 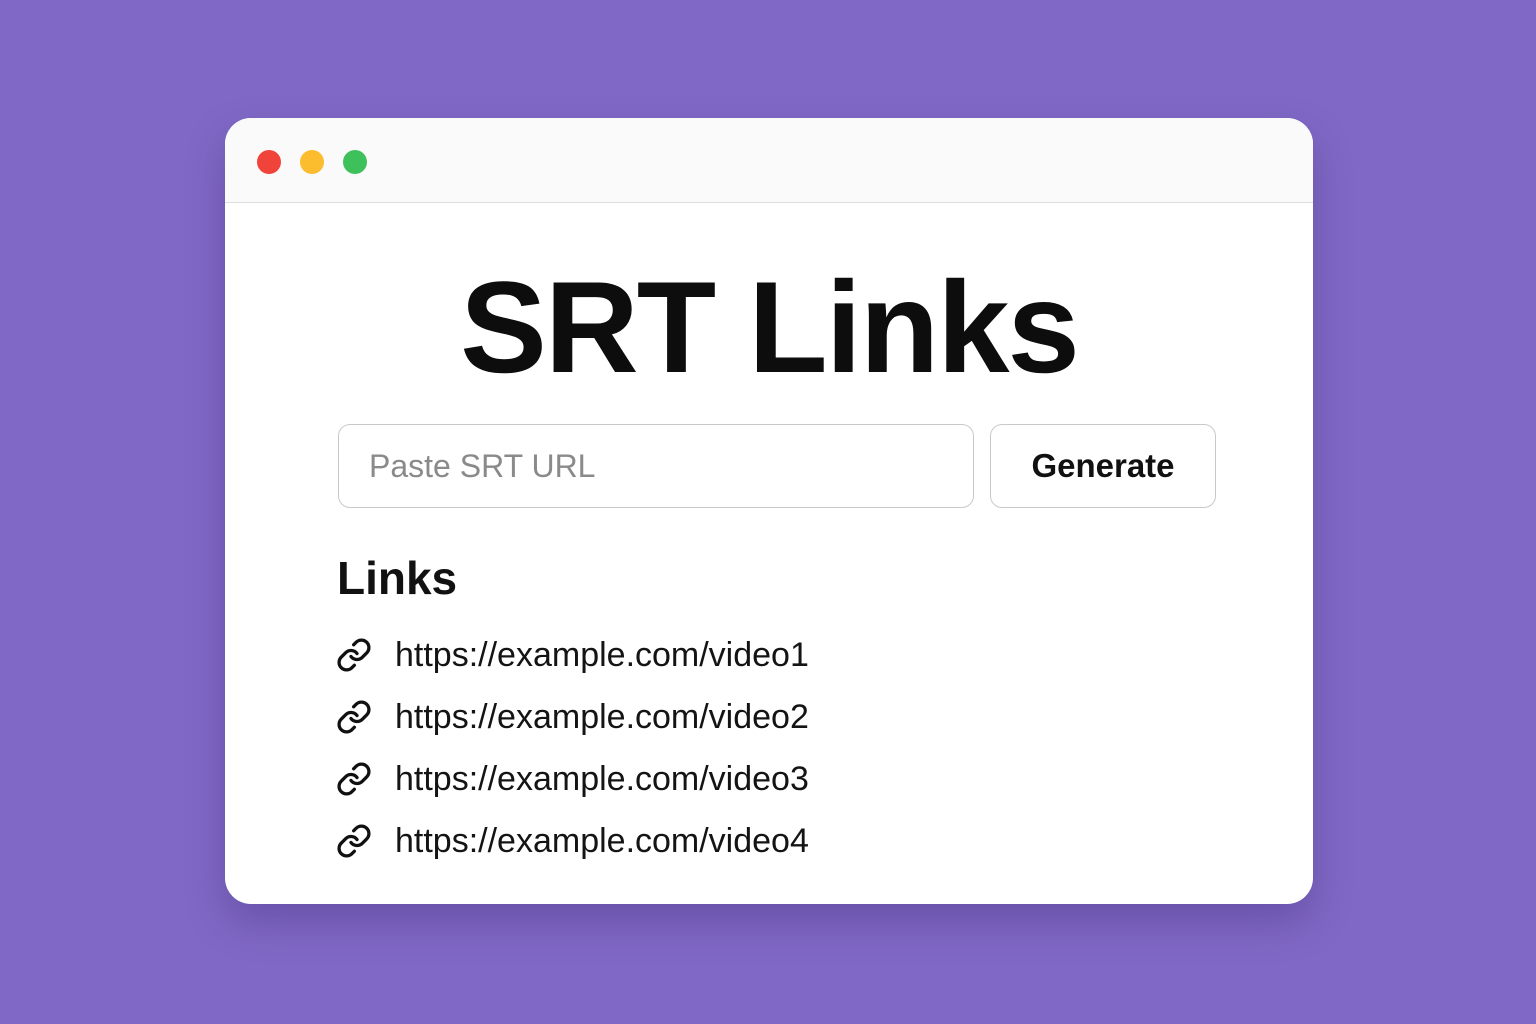 What do you see at coordinates (1103, 466) in the screenshot?
I see `generate-button: Generate` at bounding box center [1103, 466].